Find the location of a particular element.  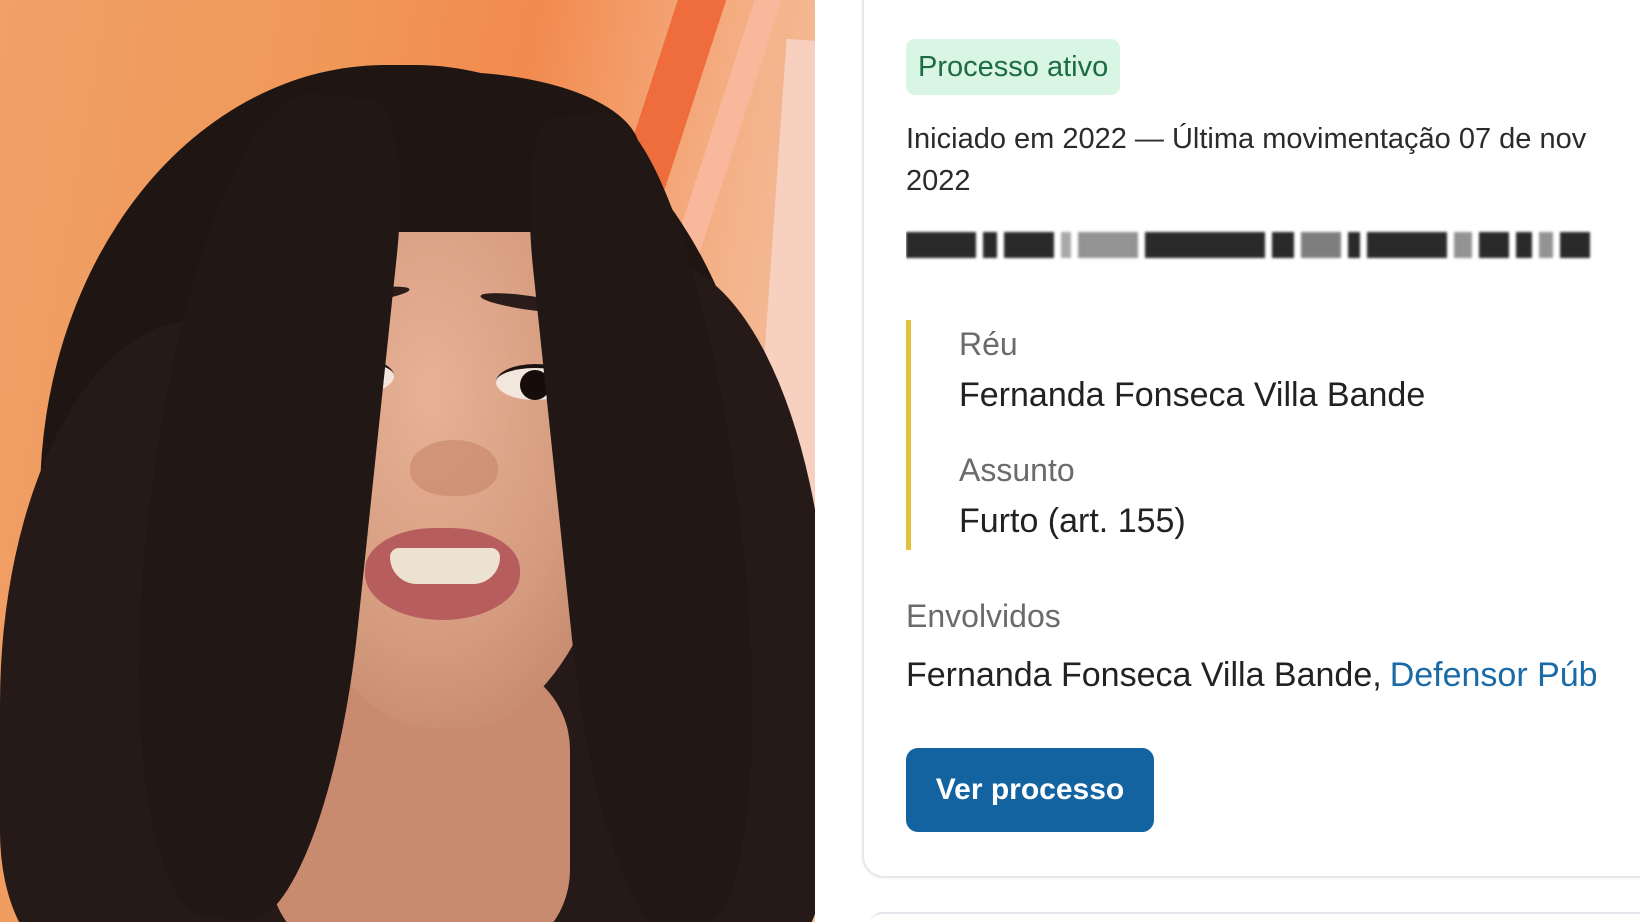

assunto-value: Furto (art. 155) is located at coordinates (1072, 521).